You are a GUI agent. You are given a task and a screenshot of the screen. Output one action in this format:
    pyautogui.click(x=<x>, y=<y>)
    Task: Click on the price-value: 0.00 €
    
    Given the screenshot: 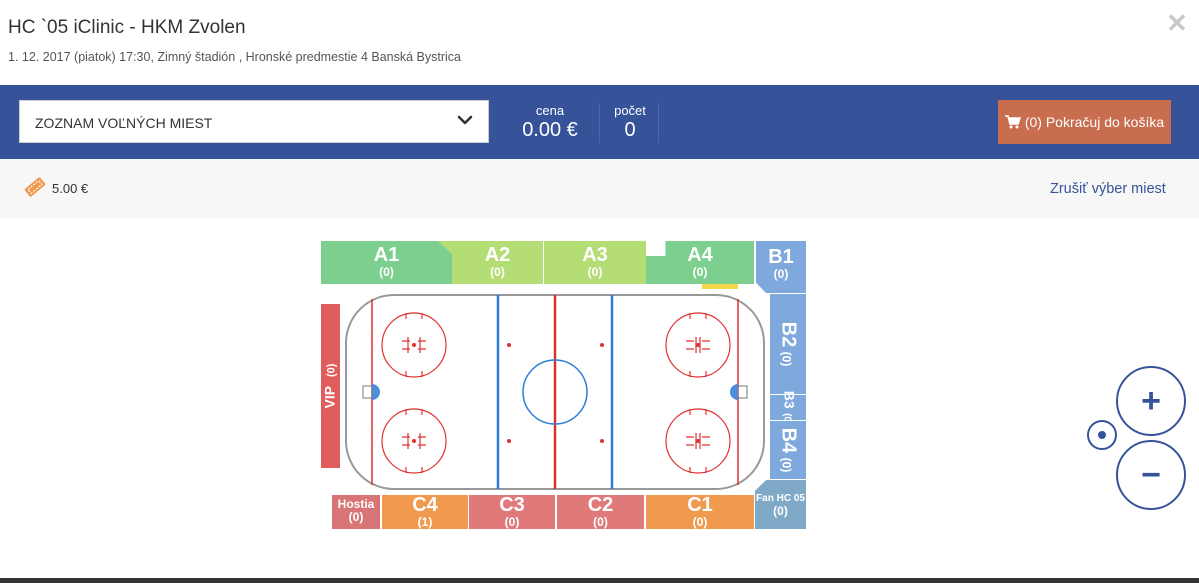 What is the action you would take?
    pyautogui.click(x=550, y=130)
    